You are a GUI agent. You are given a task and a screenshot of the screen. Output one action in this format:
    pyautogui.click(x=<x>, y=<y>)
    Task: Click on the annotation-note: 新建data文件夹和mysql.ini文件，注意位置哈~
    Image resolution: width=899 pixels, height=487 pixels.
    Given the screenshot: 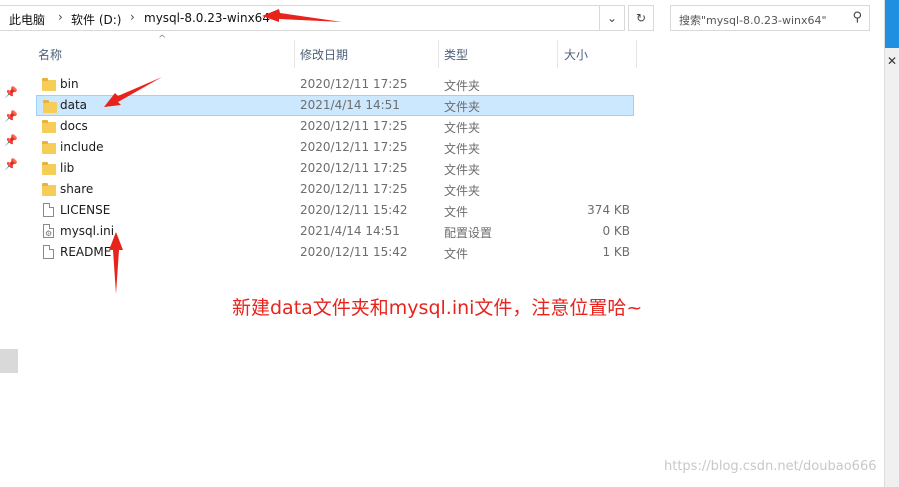 What is the action you would take?
    pyautogui.click(x=437, y=308)
    